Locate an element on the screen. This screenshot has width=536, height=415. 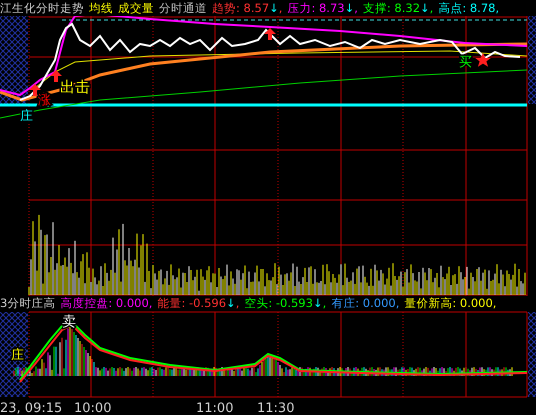
signal-label: 庄 is located at coordinates (26, 116).